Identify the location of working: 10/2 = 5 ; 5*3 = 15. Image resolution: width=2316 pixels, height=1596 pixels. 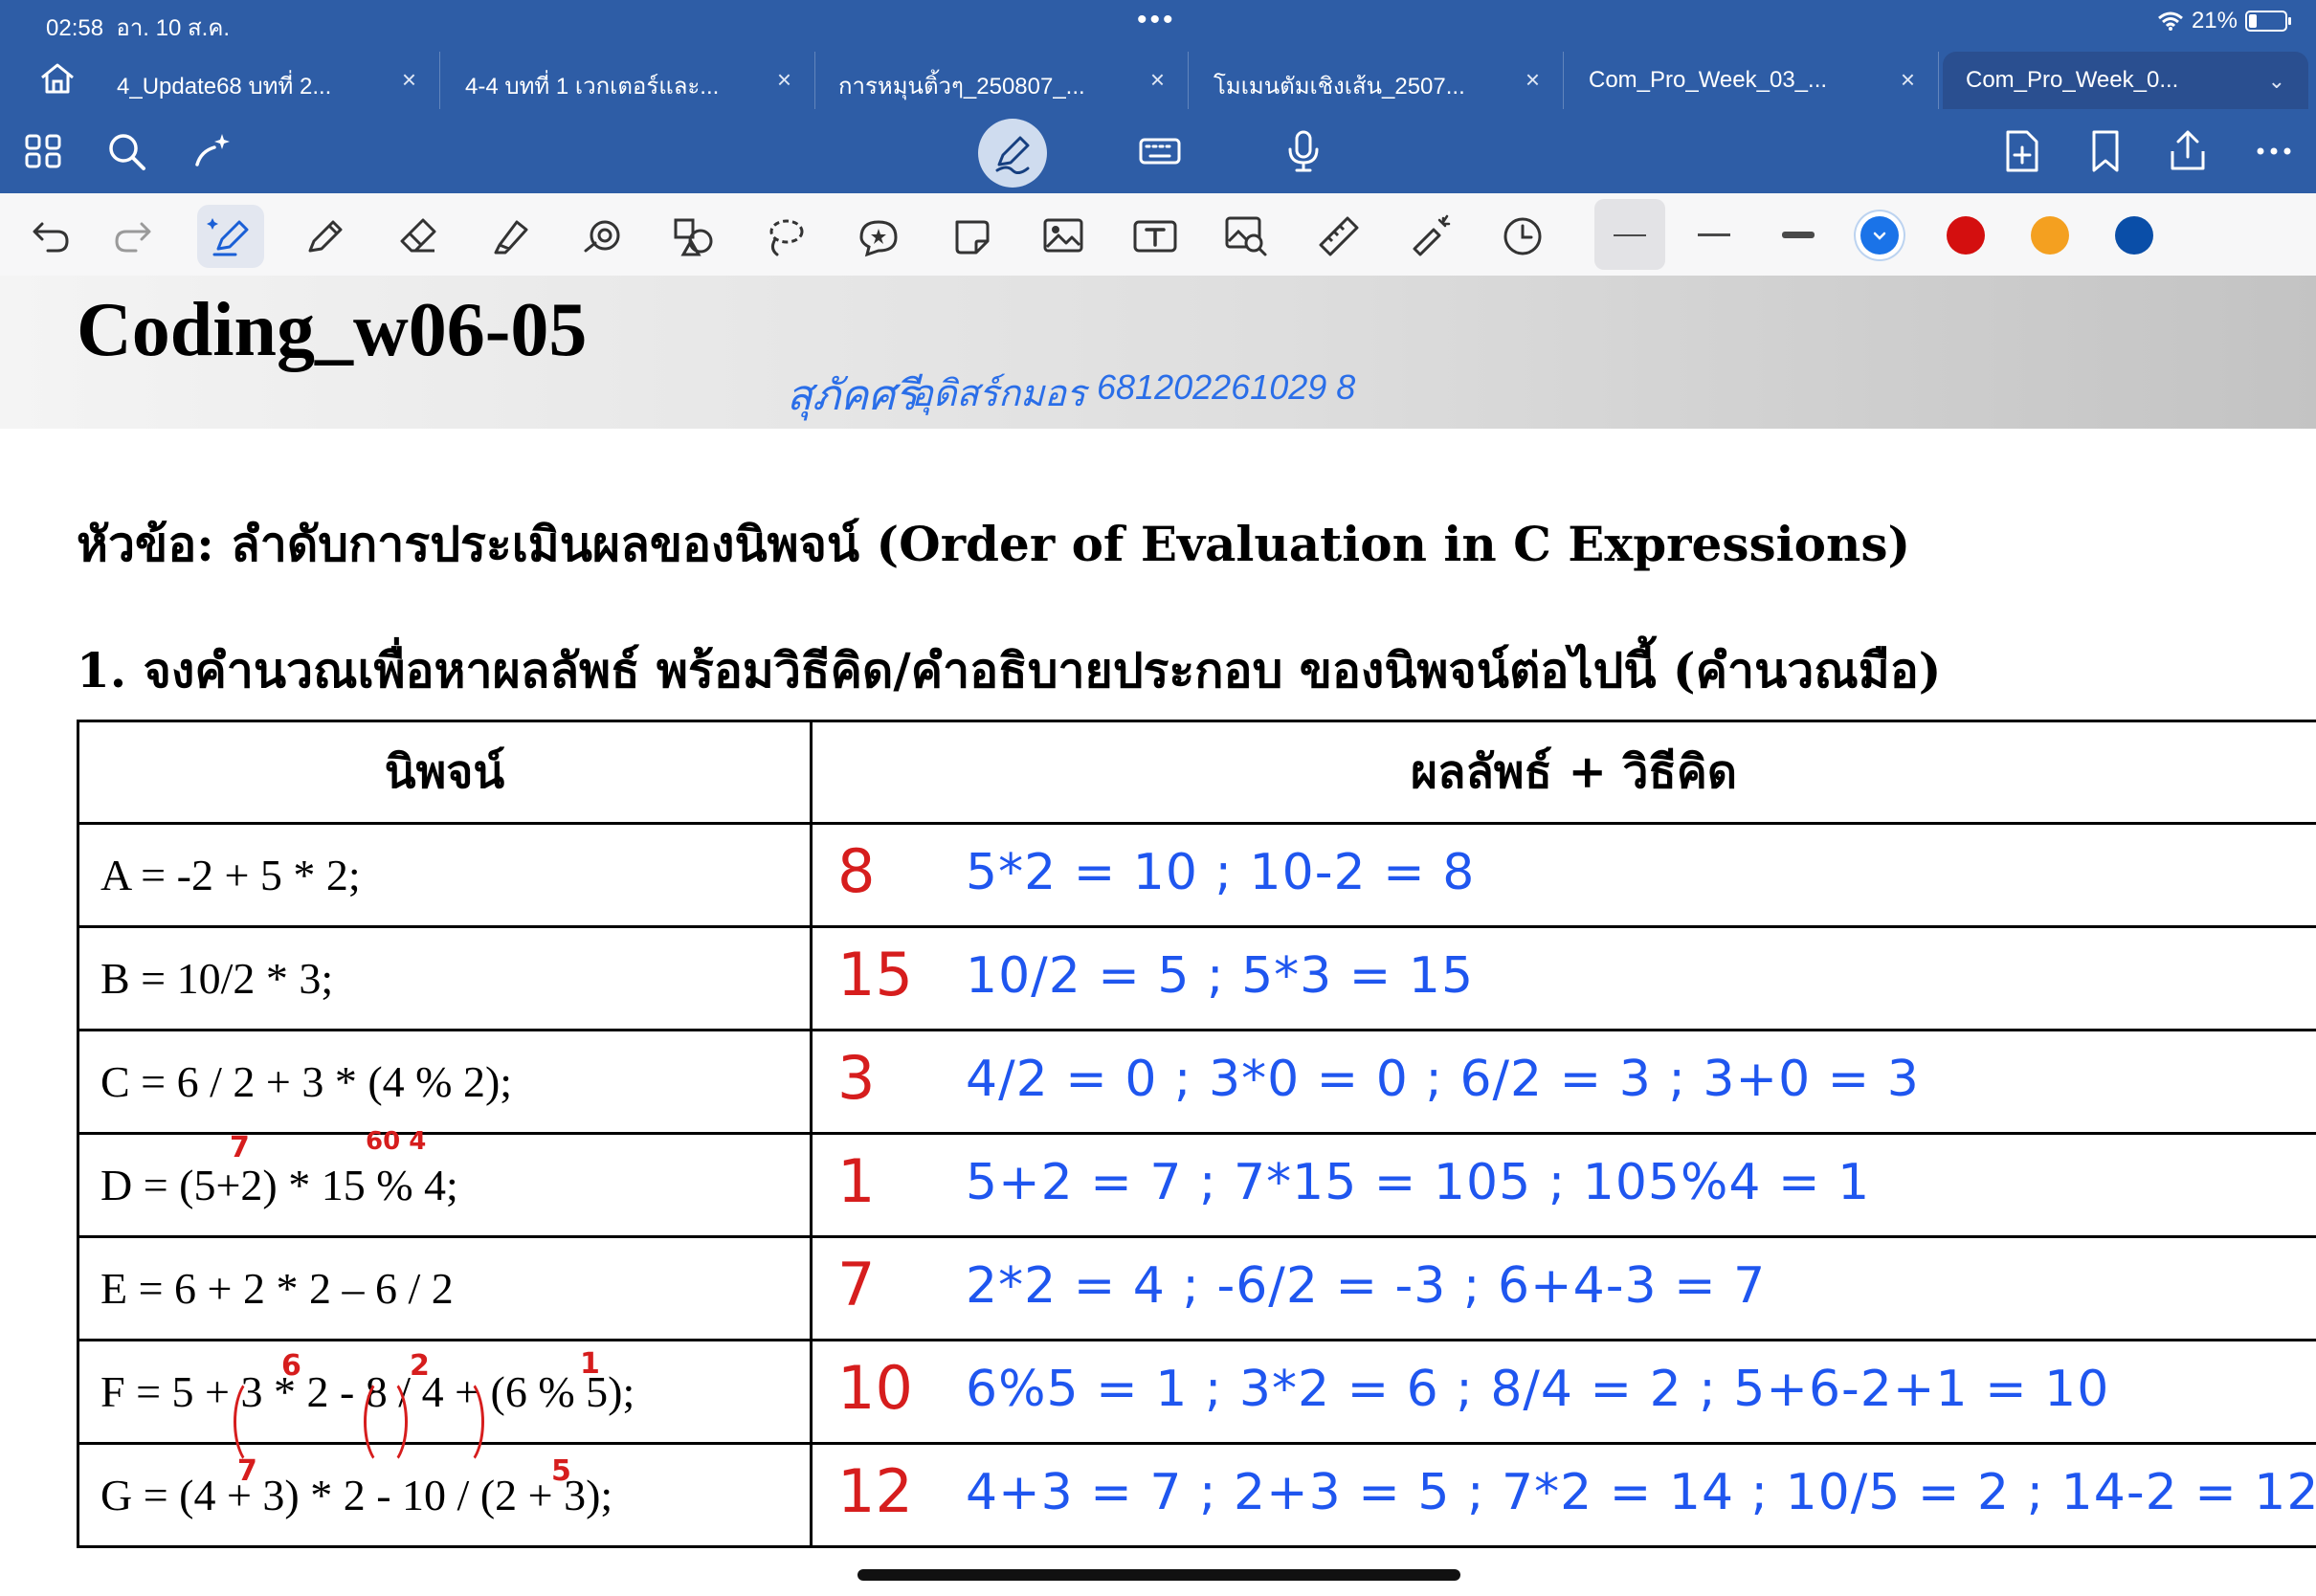
(1221, 976).